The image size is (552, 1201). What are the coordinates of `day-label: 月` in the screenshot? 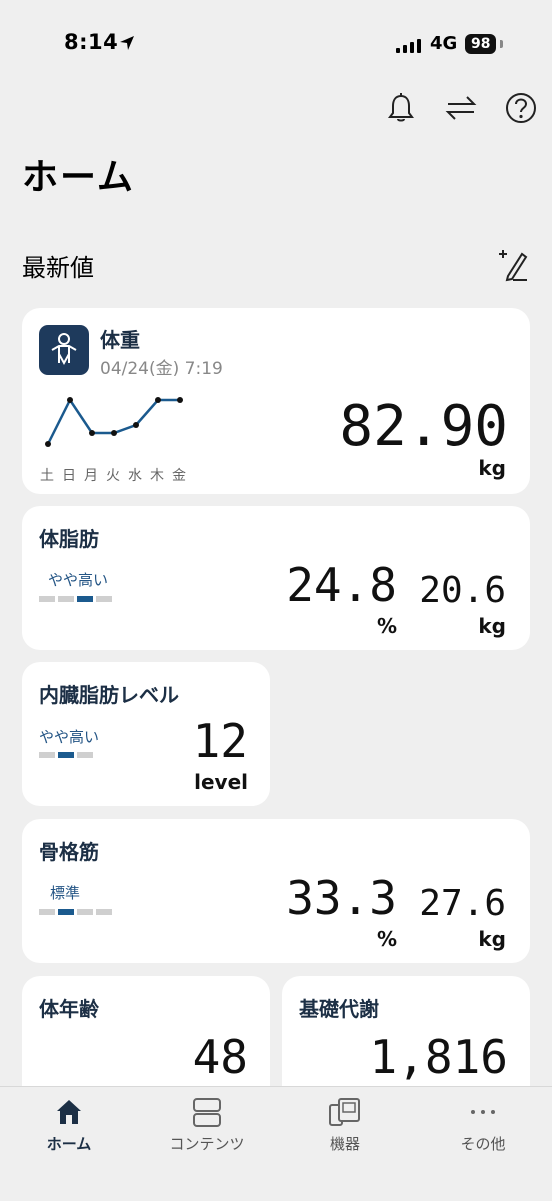 It's located at (91, 476).